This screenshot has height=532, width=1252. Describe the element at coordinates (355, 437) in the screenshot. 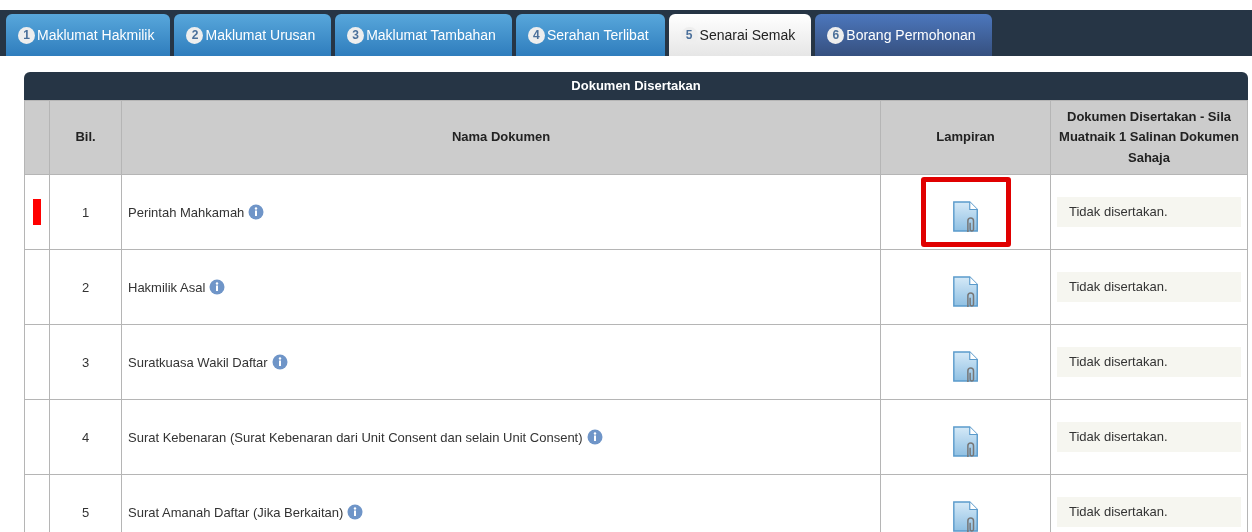

I see `document-name: Surat Kebenaran (Surat Kebenaran dari Unit Consent dan selain Unit Consent)` at that location.